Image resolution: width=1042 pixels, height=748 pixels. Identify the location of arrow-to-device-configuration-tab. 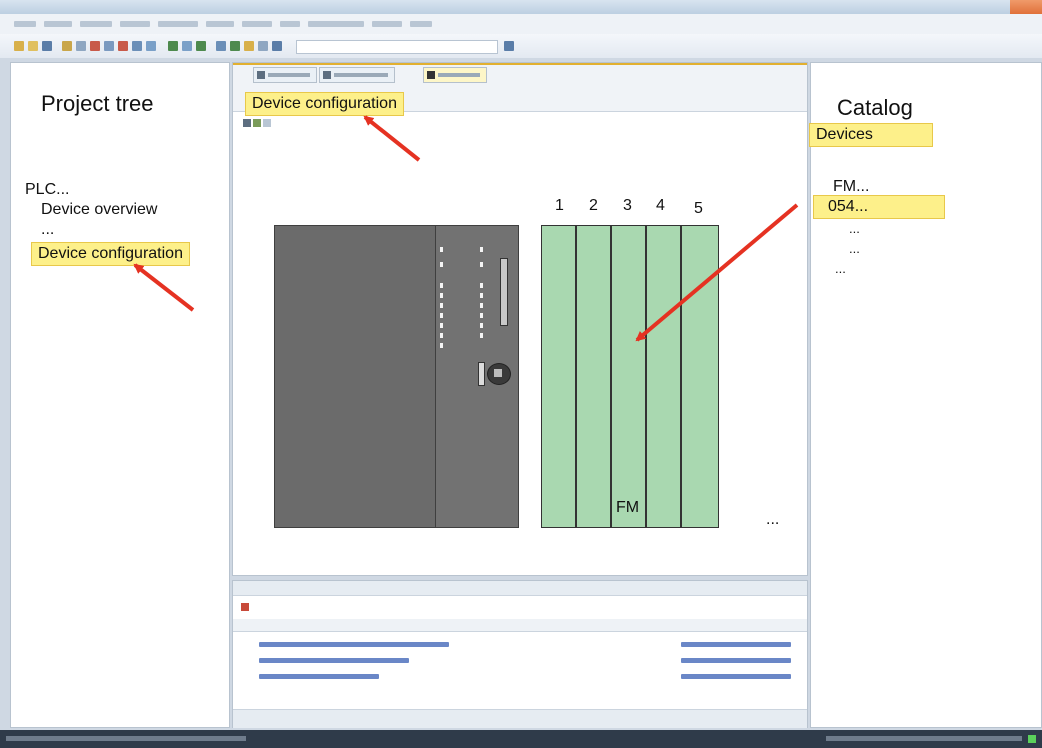
(392, 138).